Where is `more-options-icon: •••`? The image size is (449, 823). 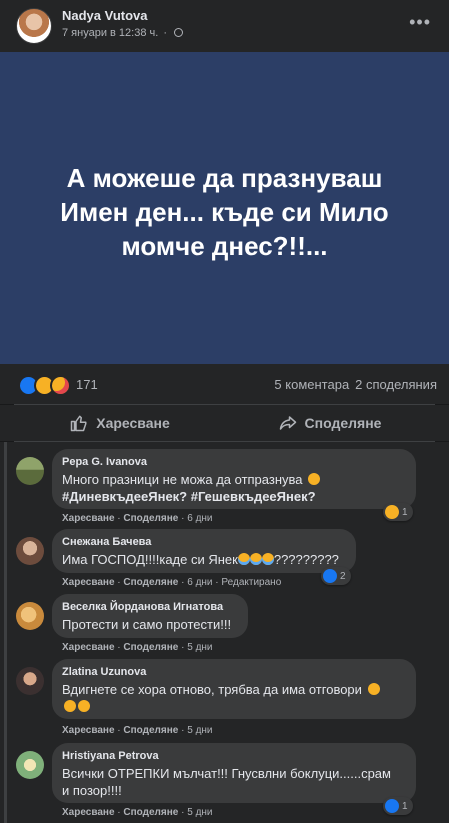 more-options-icon: ••• is located at coordinates (420, 22).